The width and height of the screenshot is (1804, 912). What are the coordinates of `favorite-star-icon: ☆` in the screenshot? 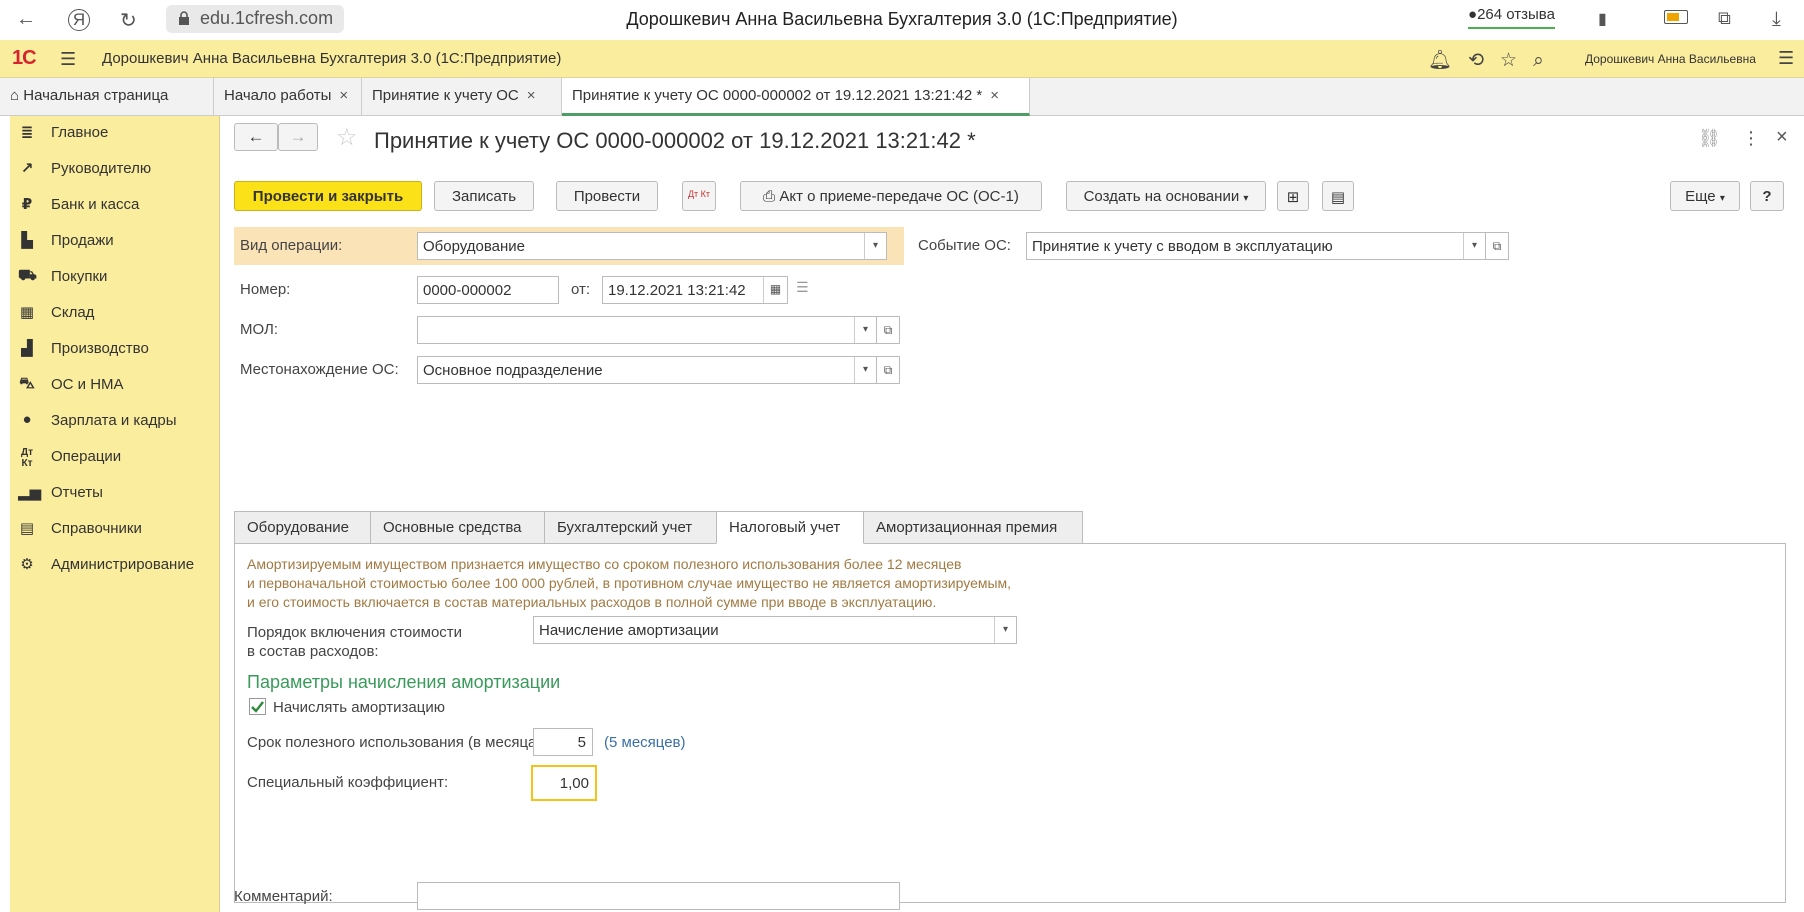 It's located at (347, 137).